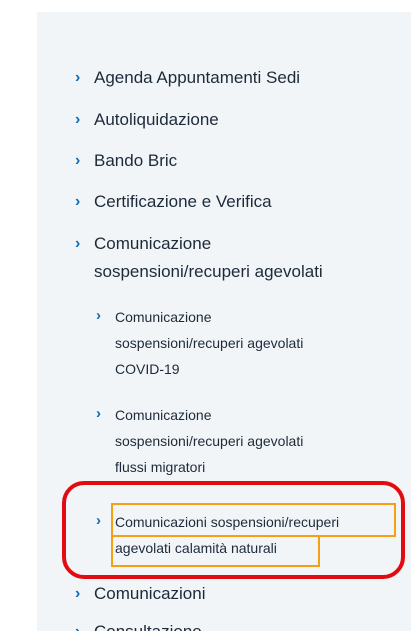 Image resolution: width=411 pixels, height=631 pixels. Describe the element at coordinates (147, 369) in the screenshot. I see `subnav-item-label-line3: COVID-19` at that location.